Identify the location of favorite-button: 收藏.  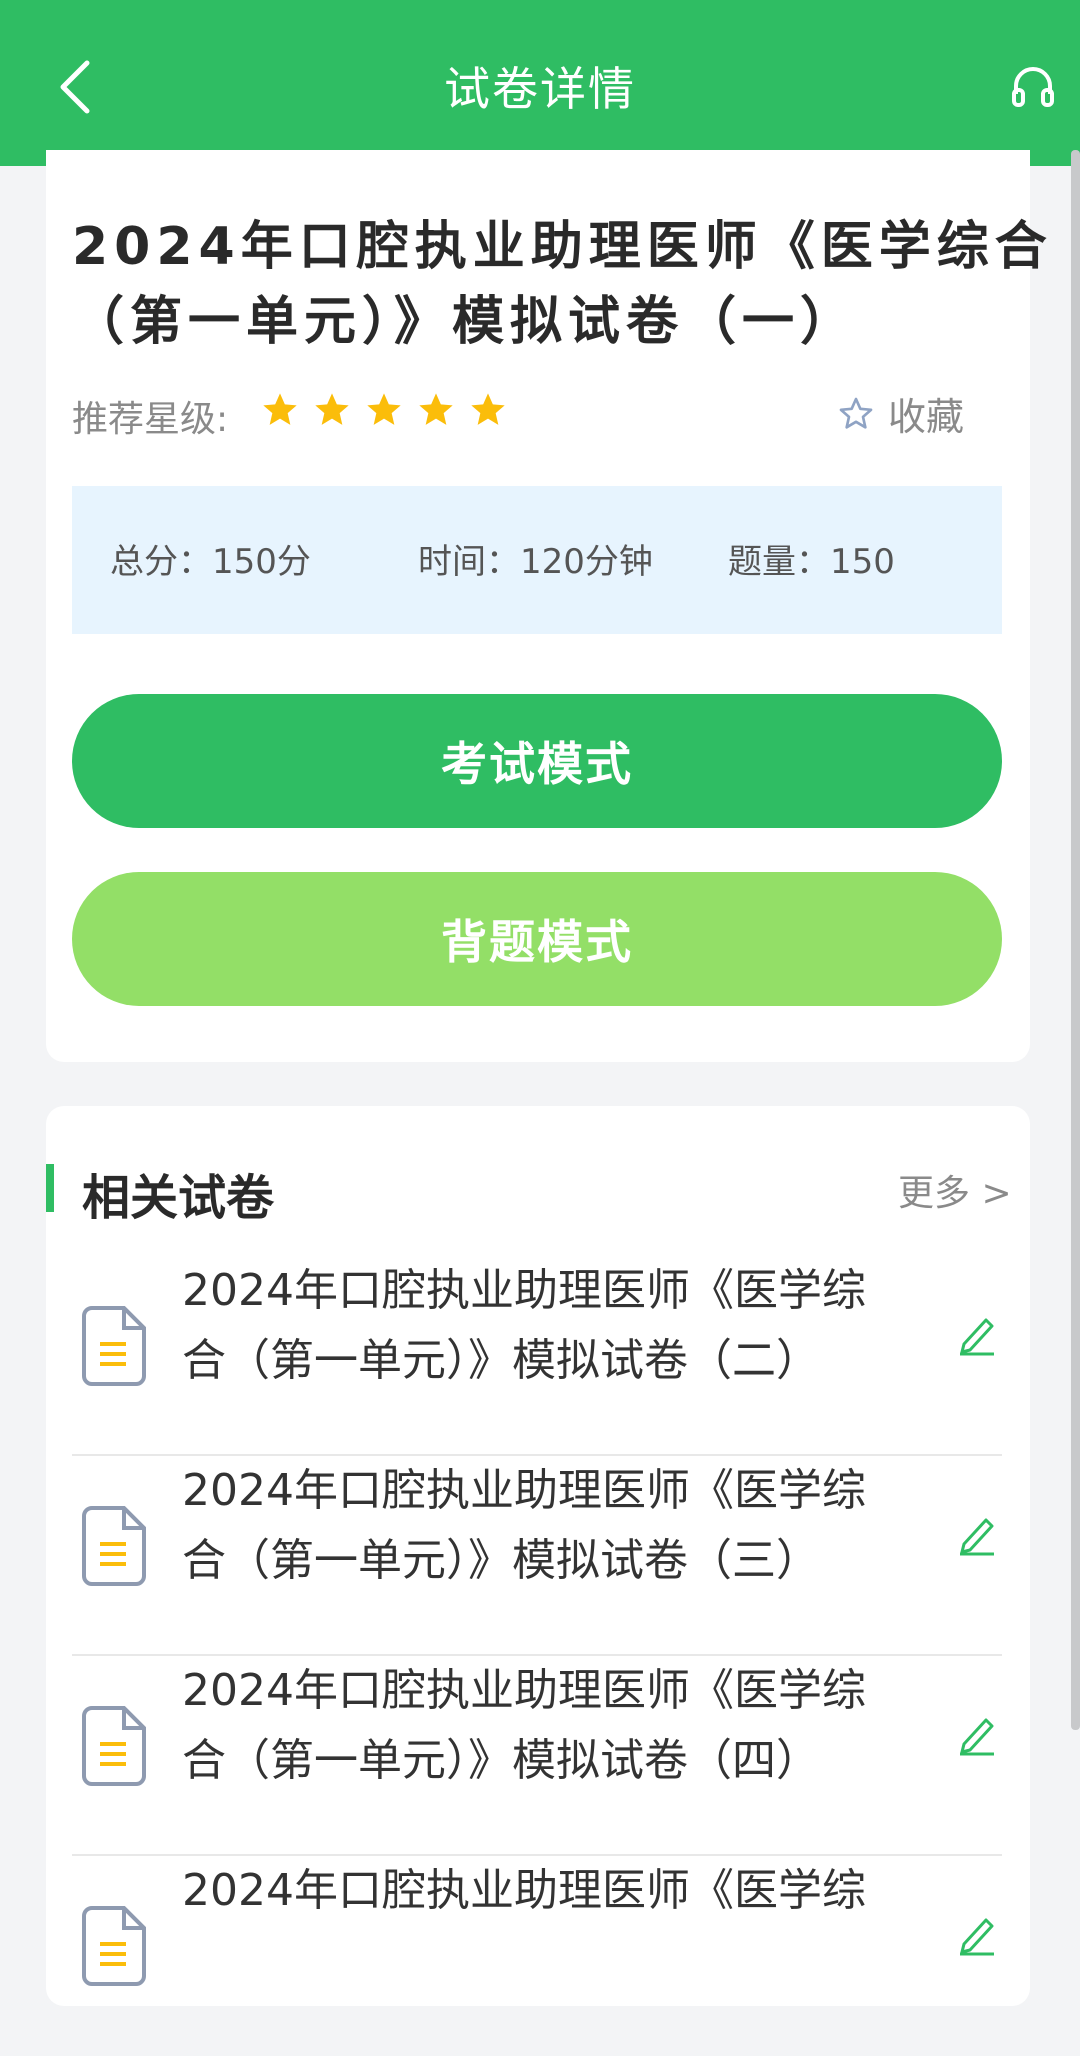
(900, 413).